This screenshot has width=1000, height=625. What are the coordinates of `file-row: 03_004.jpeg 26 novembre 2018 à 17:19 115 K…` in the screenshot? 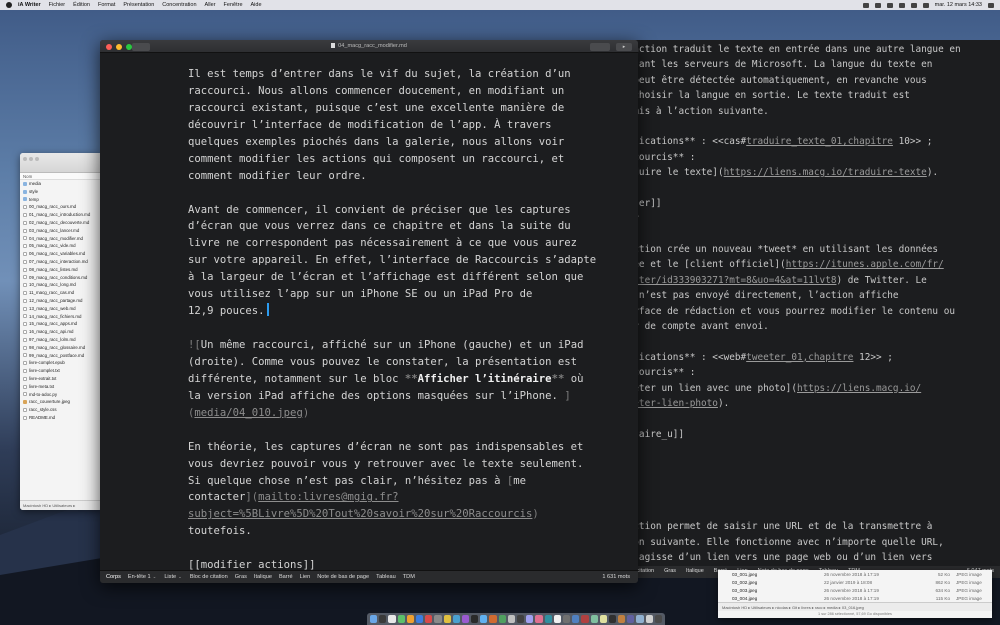 It's located at (855, 598).